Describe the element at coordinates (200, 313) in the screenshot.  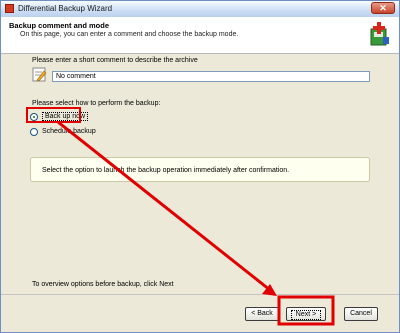
I see `wizard-footer: < Back Next > Cancel` at that location.